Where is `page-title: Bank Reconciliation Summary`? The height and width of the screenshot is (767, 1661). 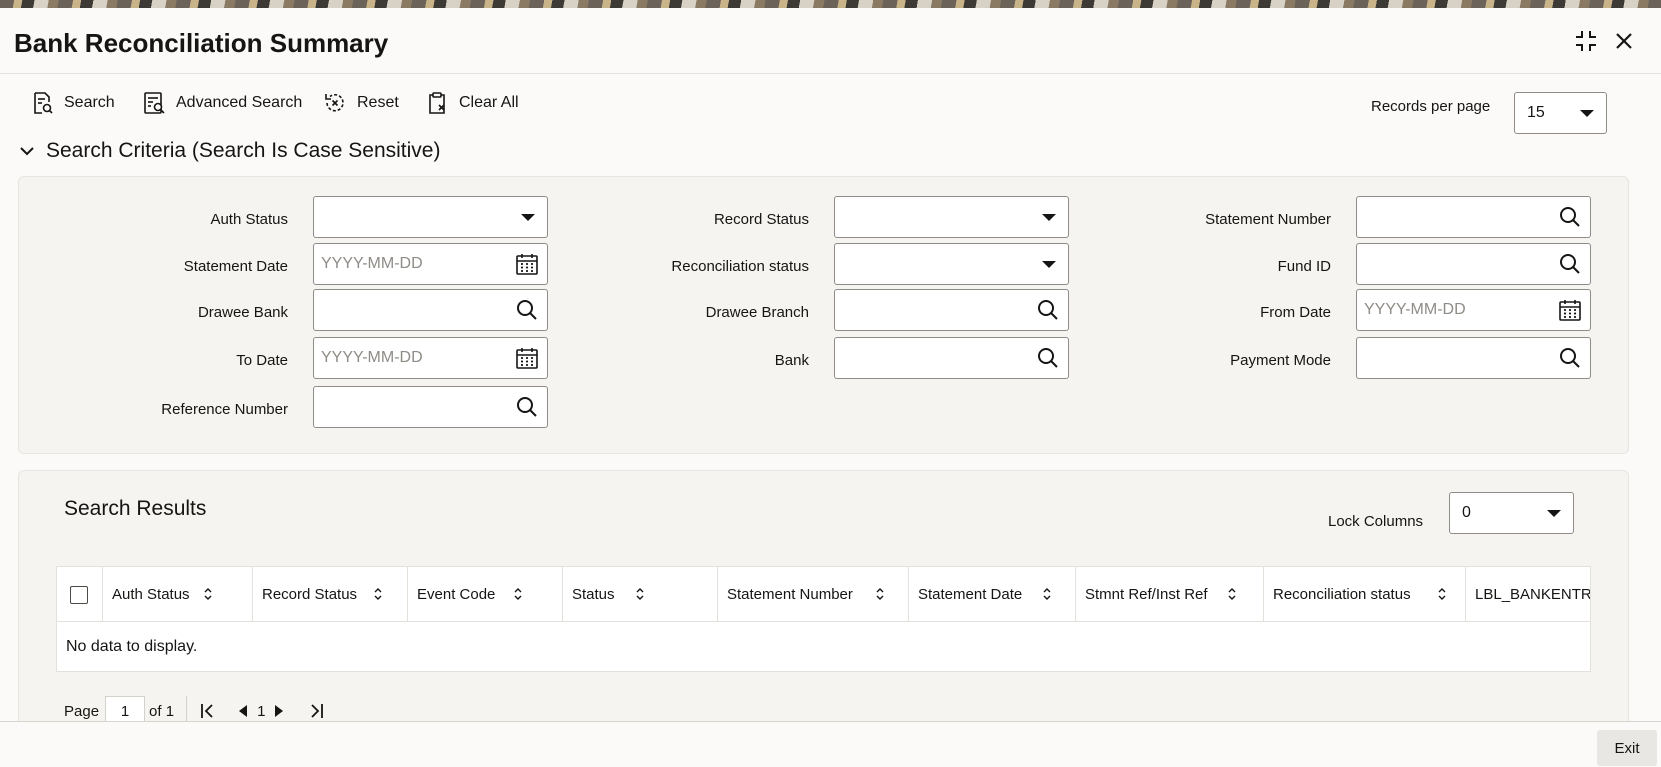 page-title: Bank Reconciliation Summary is located at coordinates (201, 43).